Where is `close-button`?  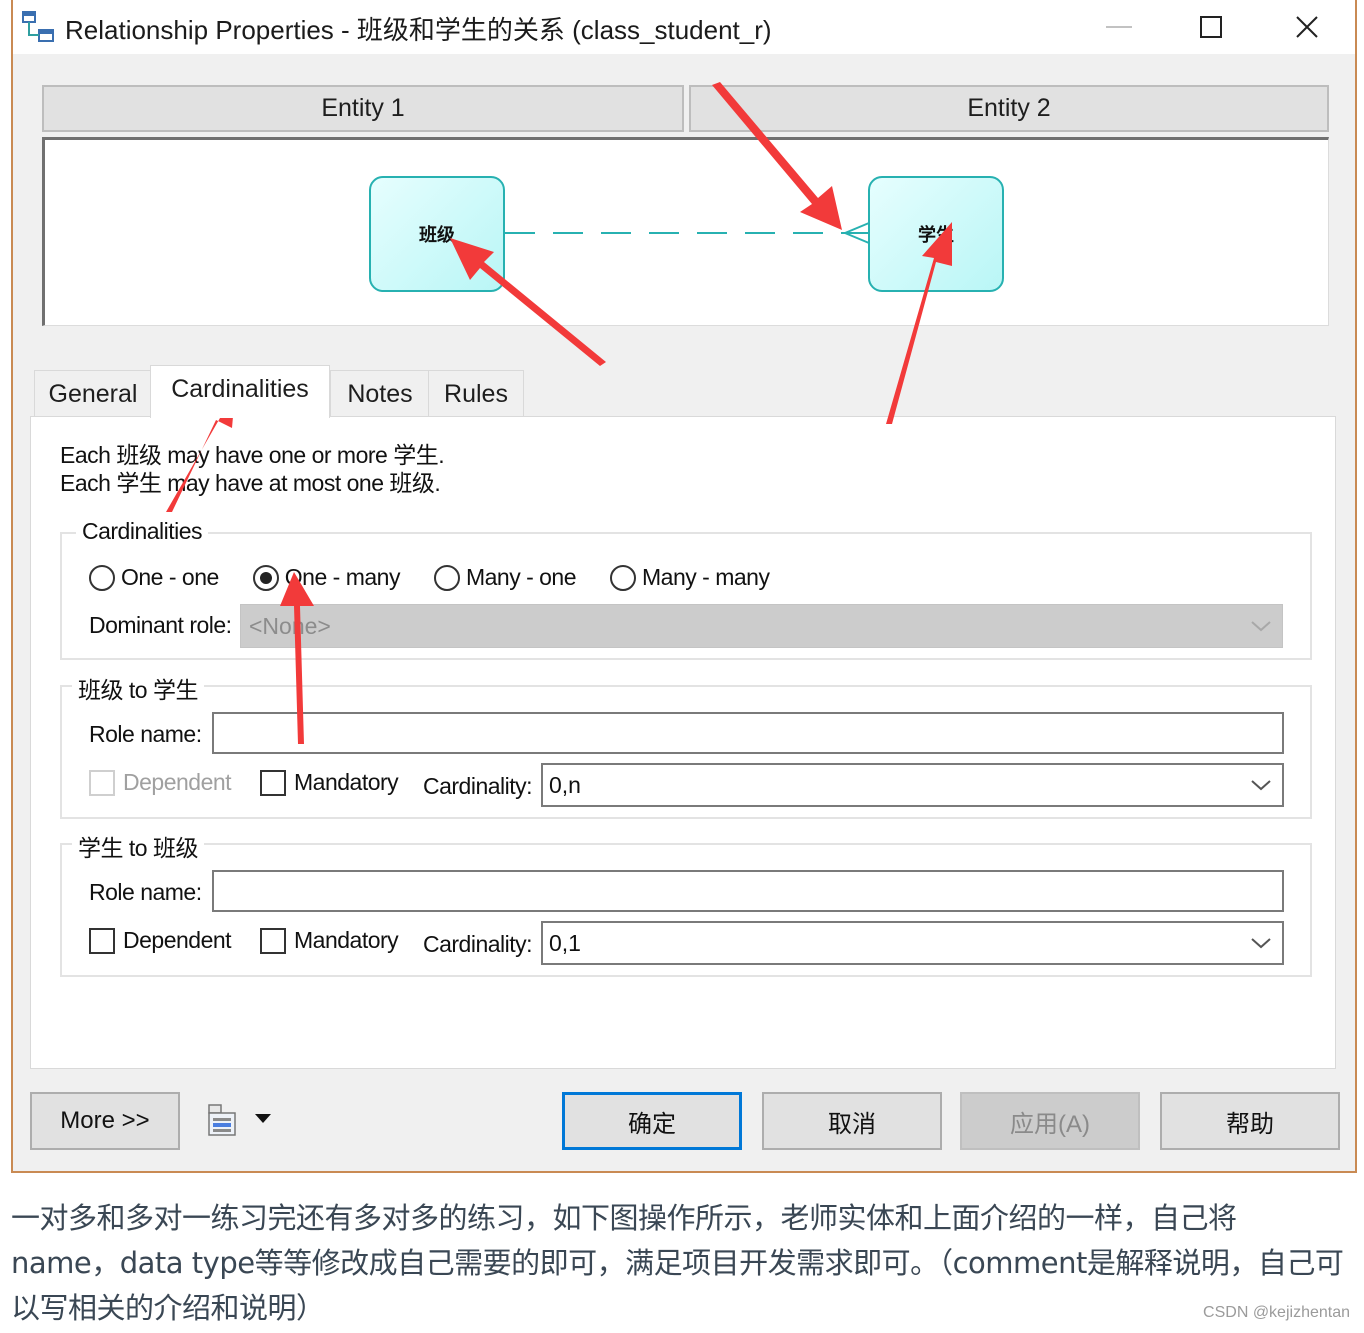 close-button is located at coordinates (1307, 27).